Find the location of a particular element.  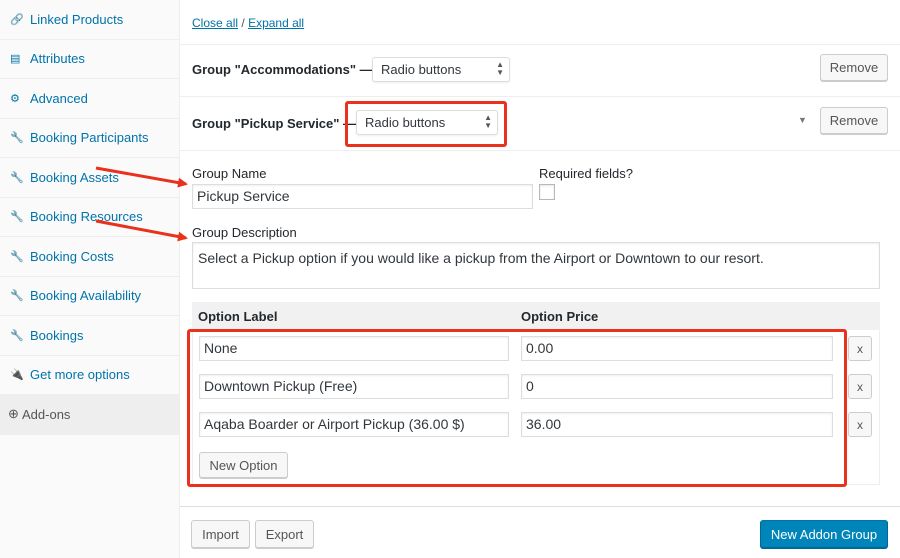

annotation-arrows is located at coordinates (141, 204).